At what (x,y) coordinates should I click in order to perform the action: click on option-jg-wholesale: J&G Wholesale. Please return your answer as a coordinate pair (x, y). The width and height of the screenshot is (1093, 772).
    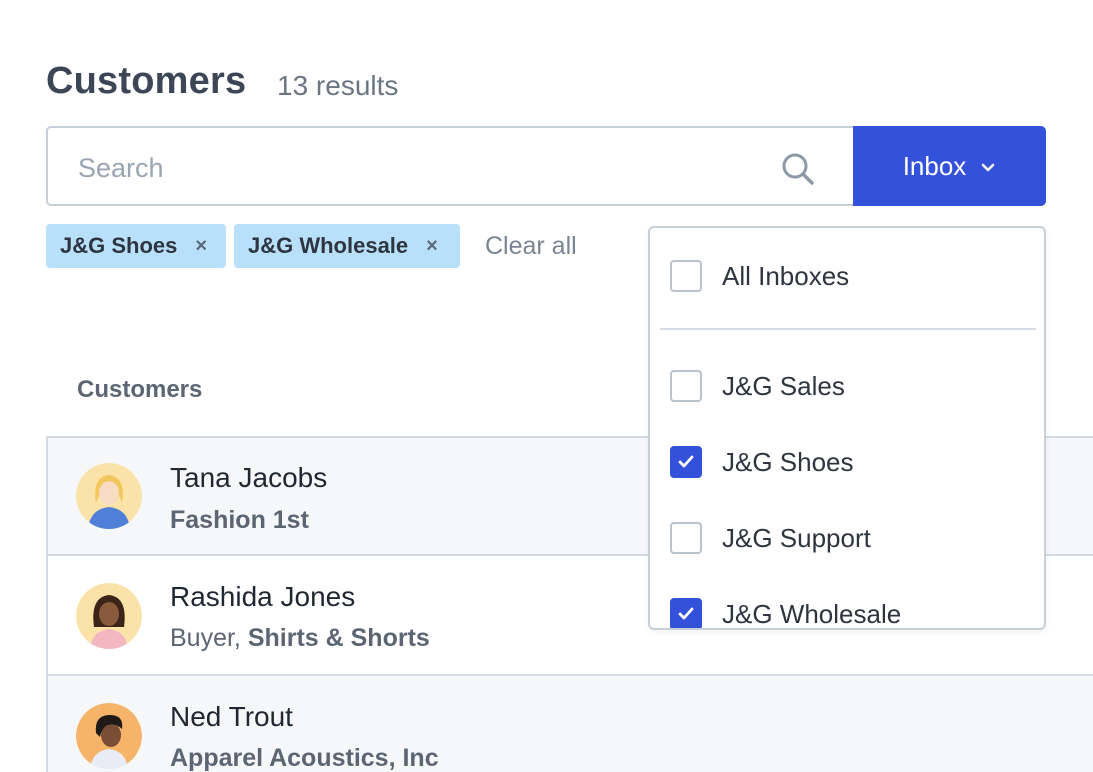
    Looking at the image, I should click on (786, 611).